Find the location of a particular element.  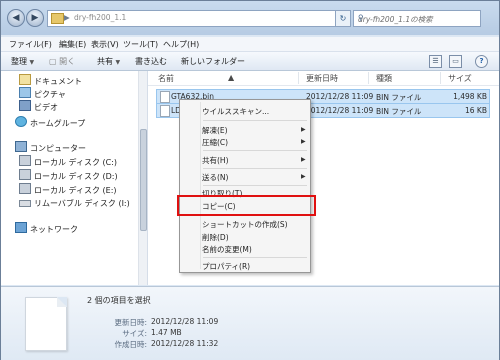

menu-view: 表示(V) is located at coordinates (105, 44).